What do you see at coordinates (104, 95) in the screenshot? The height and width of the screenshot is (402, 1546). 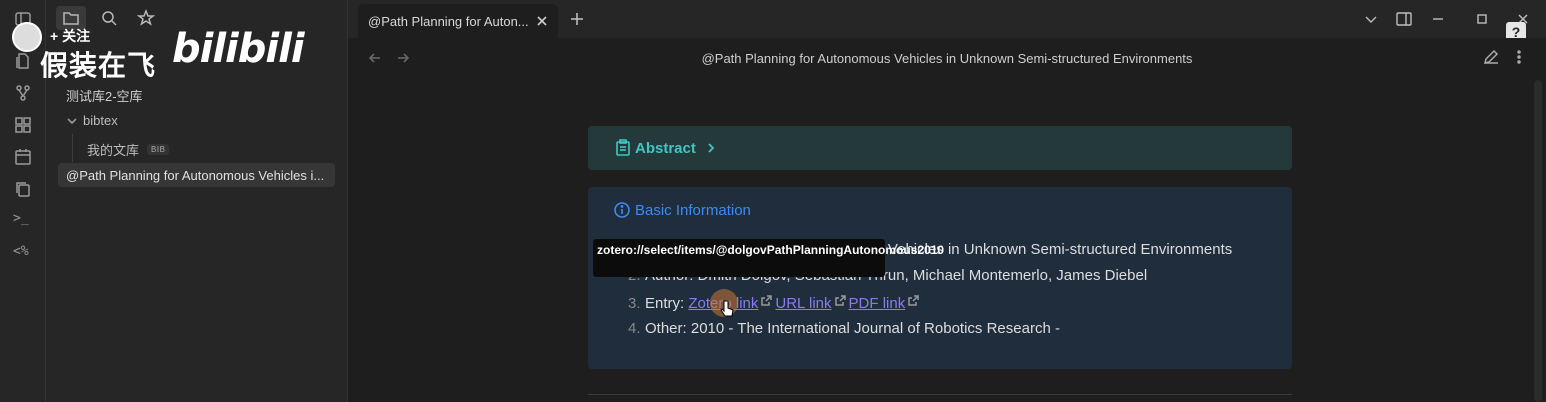 I see `vault-name: 测试库2-空库` at bounding box center [104, 95].